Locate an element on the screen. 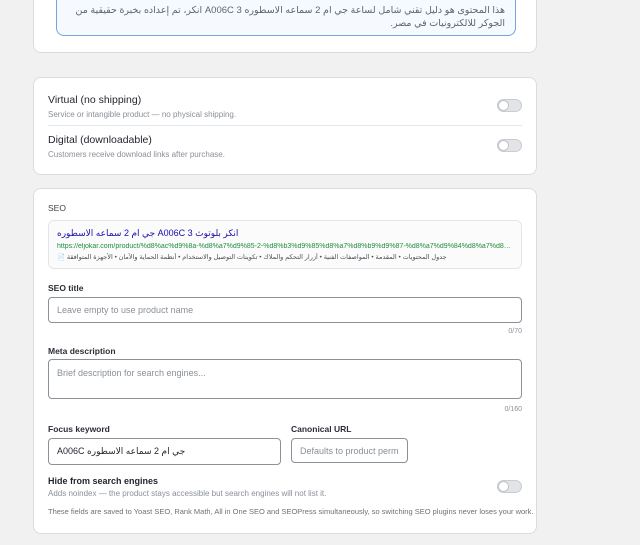  focus-keyword-input is located at coordinates (164, 451).